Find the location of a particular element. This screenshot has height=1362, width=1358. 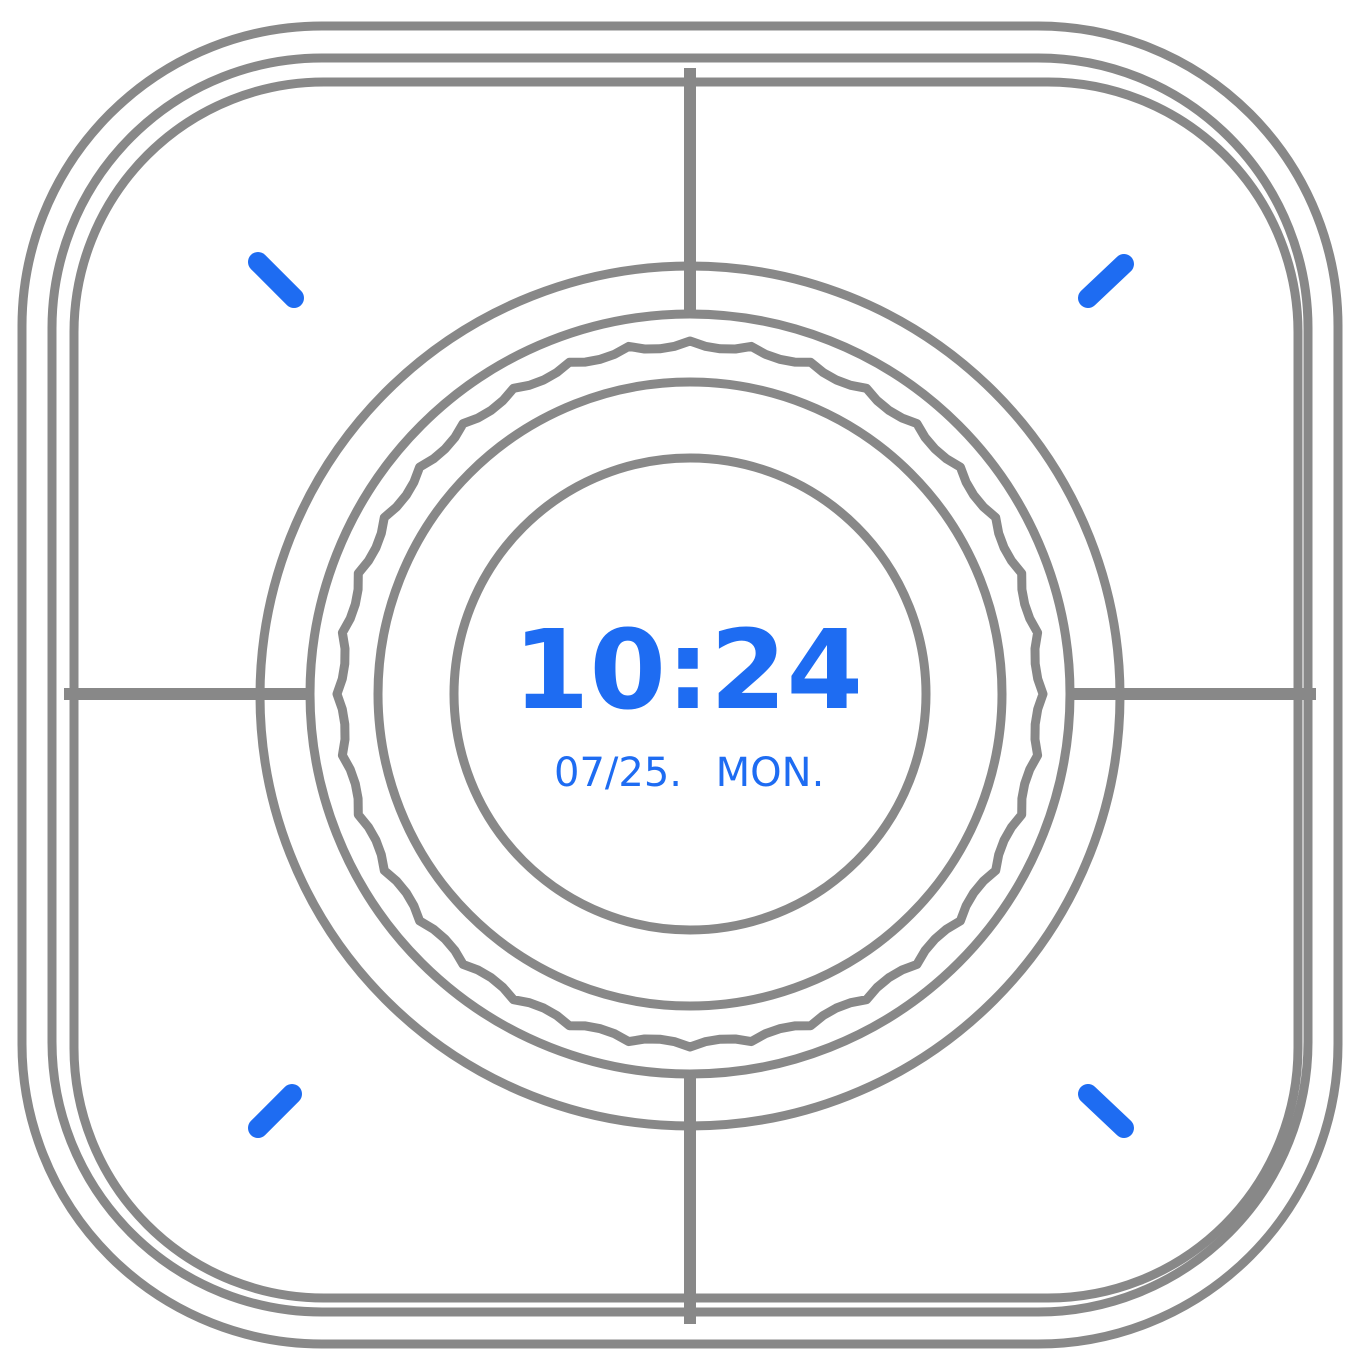

clock-date: 07/25. is located at coordinates (618, 773).